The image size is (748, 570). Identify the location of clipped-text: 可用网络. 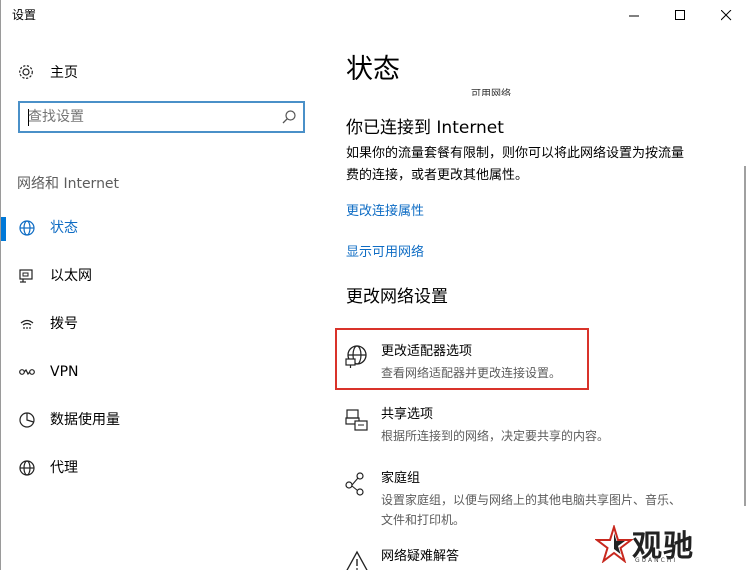
(491, 92).